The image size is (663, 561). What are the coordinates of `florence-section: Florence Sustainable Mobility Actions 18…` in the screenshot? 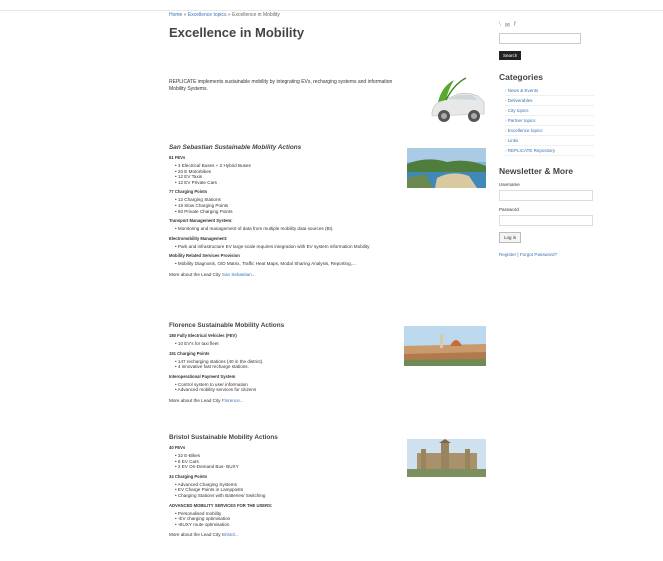 It's located at (284, 362).